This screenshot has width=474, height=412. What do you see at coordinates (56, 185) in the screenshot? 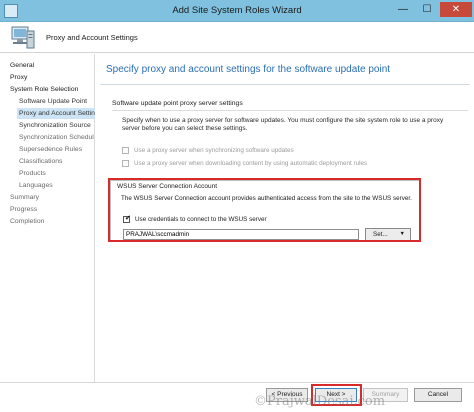
I see `nav-languages: Languages` at bounding box center [56, 185].